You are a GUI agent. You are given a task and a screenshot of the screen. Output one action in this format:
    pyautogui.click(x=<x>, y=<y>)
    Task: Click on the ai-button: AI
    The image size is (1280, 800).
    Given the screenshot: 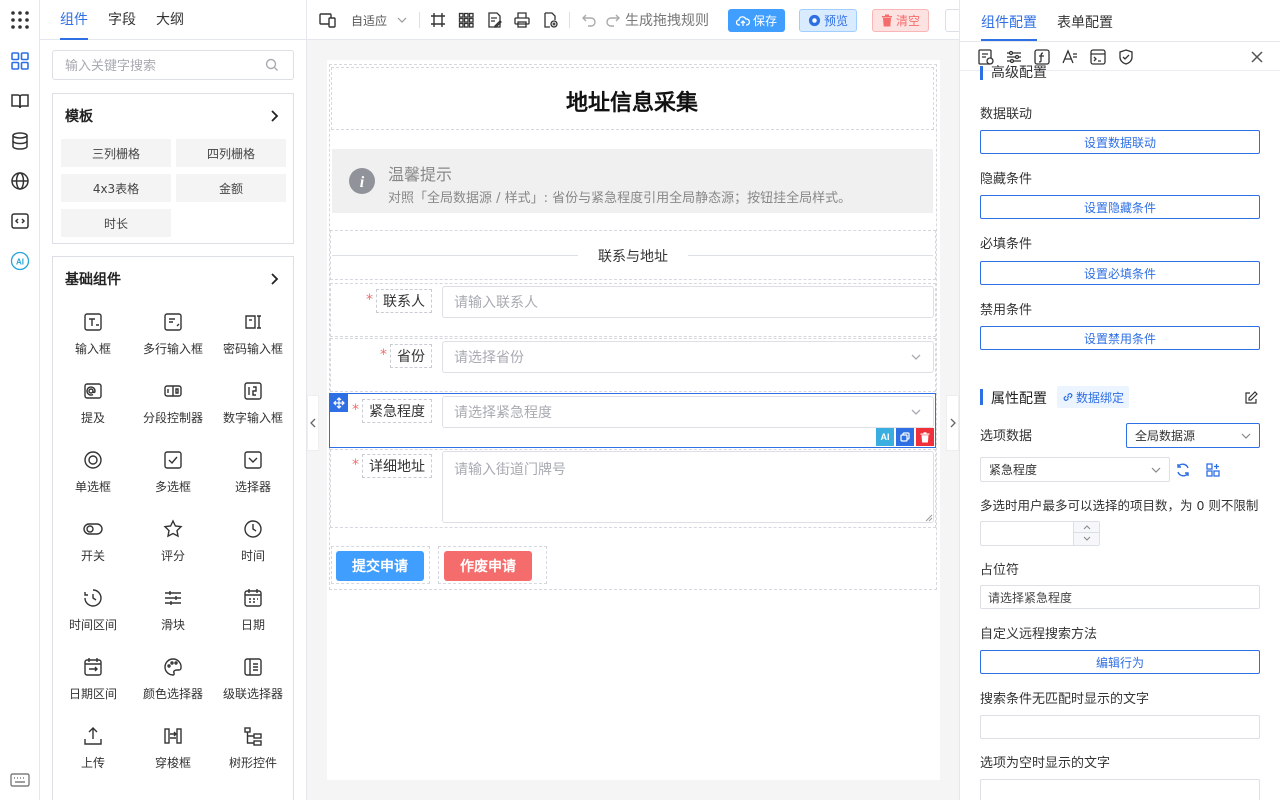 What is the action you would take?
    pyautogui.click(x=885, y=437)
    